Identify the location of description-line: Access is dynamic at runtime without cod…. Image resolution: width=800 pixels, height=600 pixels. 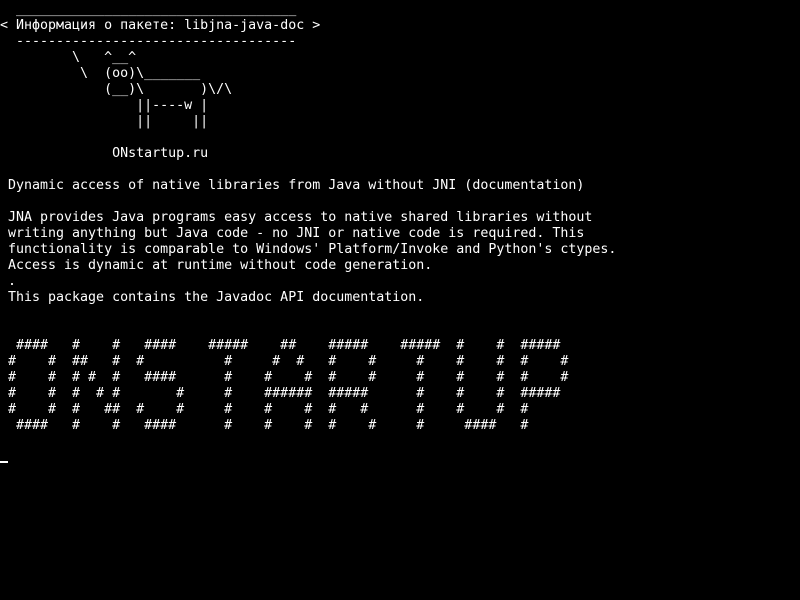
(220, 265).